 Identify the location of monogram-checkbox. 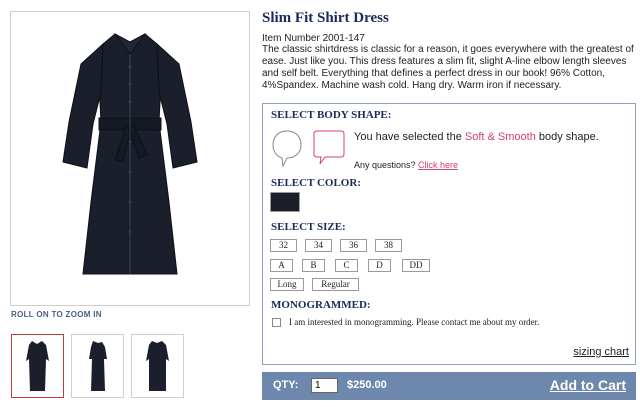
(276, 322).